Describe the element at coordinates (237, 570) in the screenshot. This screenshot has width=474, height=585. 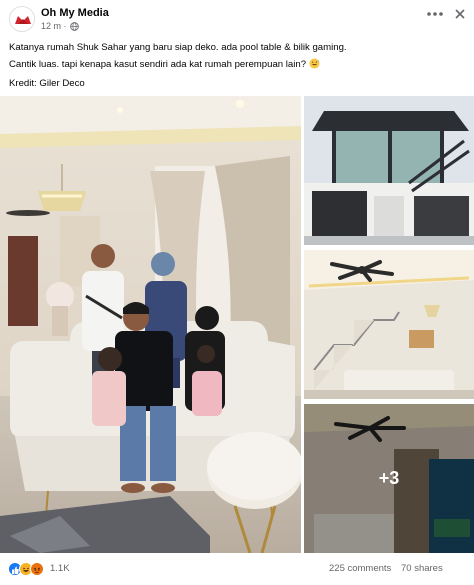
I see `post-footer: 1.1K 225 comments 70 shares` at that location.